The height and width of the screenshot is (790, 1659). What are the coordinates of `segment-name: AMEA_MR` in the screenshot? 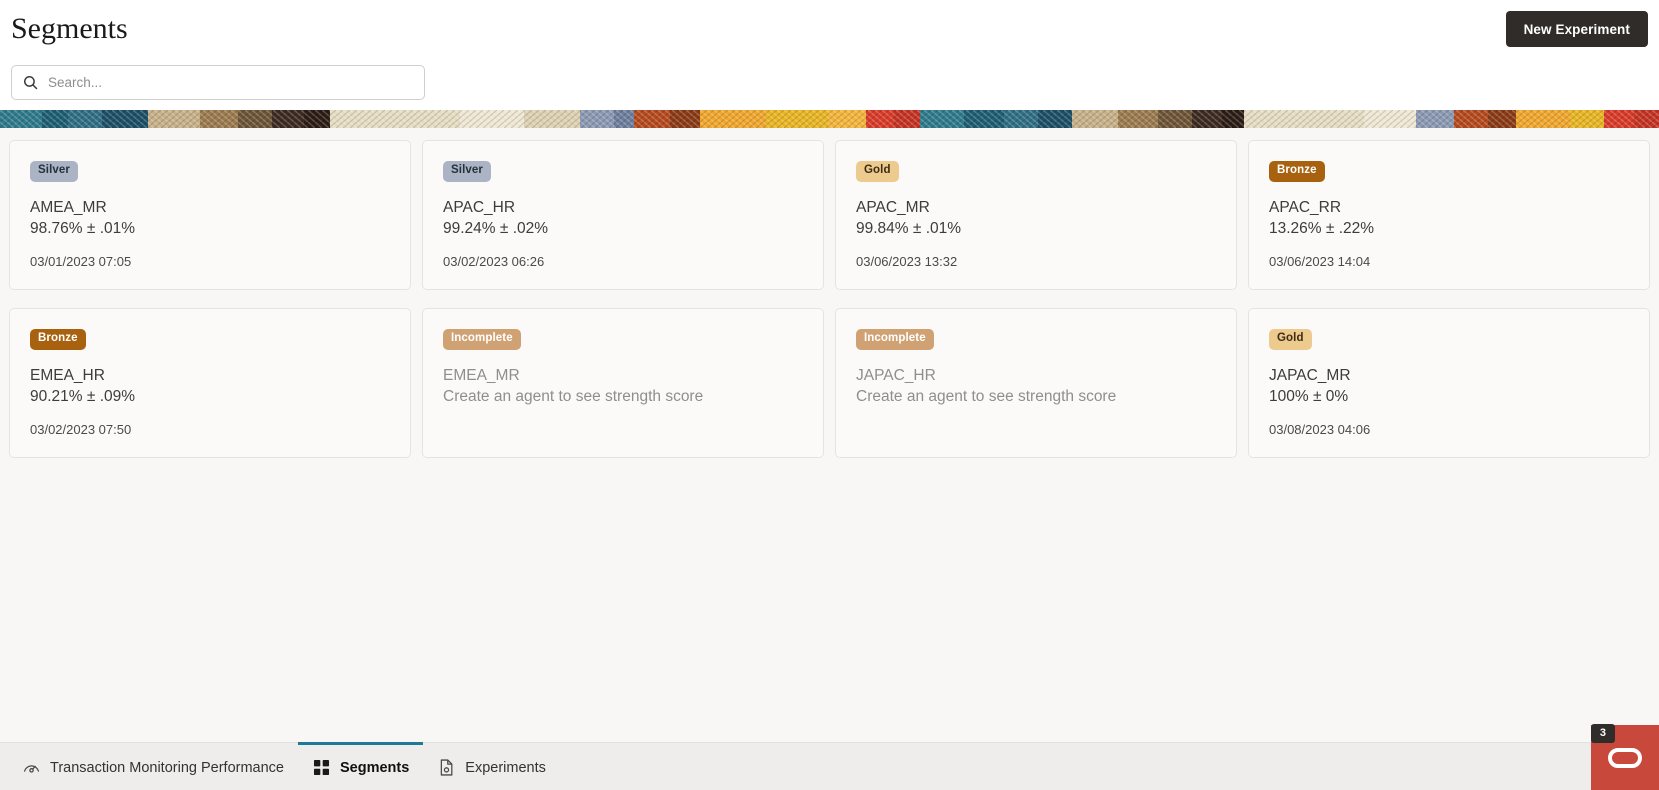 It's located at (68, 207).